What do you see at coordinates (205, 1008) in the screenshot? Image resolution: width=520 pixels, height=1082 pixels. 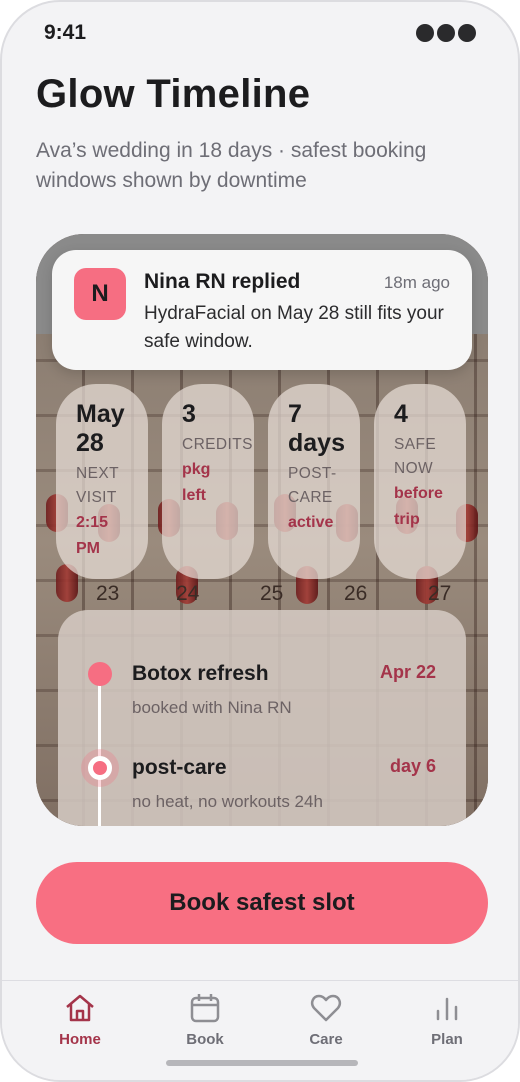 I see `calendar-icon` at bounding box center [205, 1008].